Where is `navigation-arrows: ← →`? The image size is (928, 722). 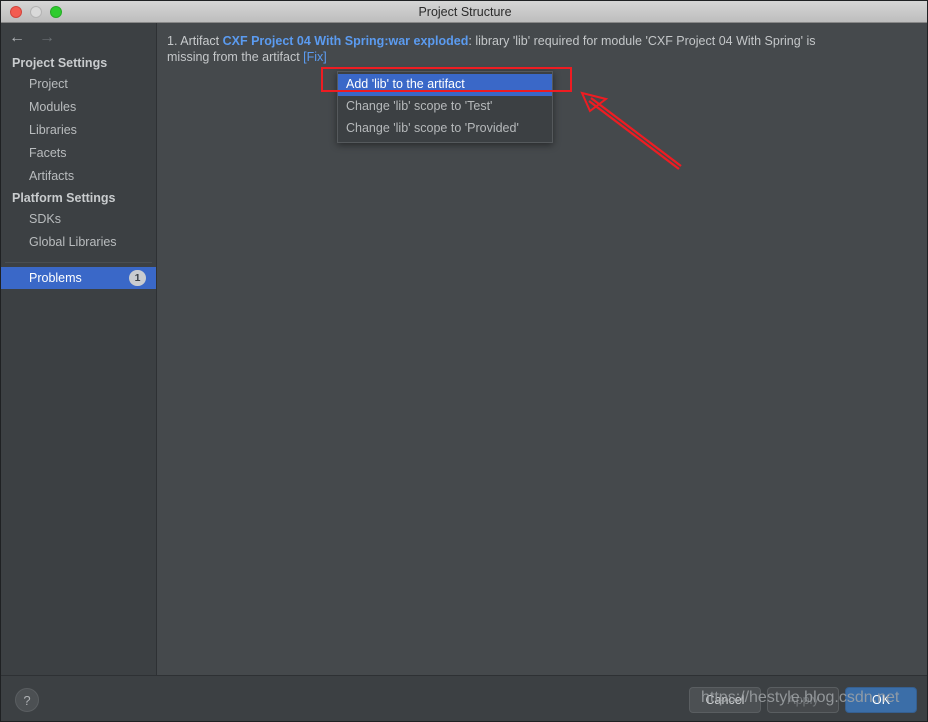 navigation-arrows: ← → is located at coordinates (78, 38).